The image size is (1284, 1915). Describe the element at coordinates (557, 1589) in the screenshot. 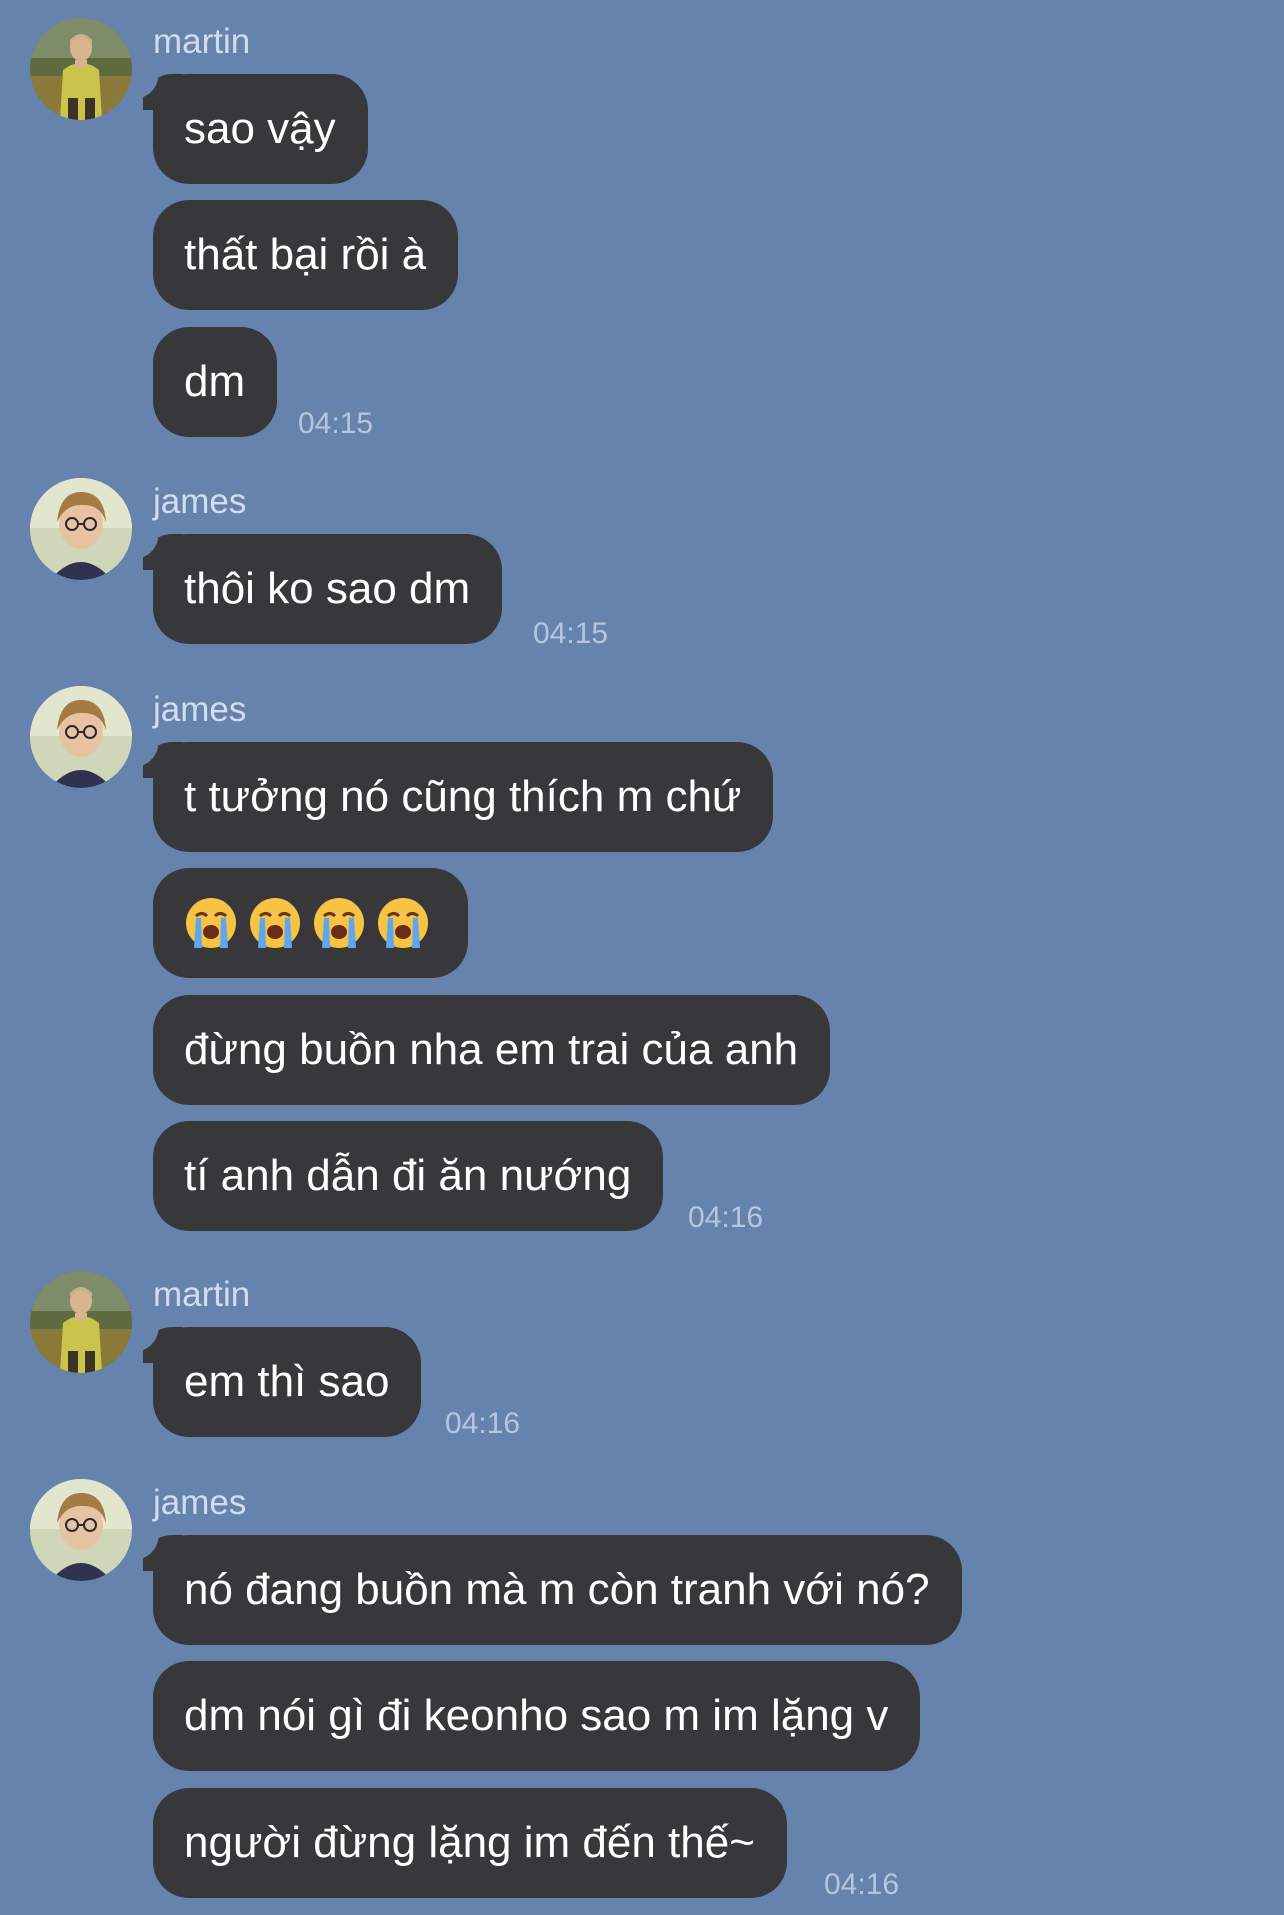

I see `message-text: nó đang buồn mà m còn tranh với nó?` at that location.